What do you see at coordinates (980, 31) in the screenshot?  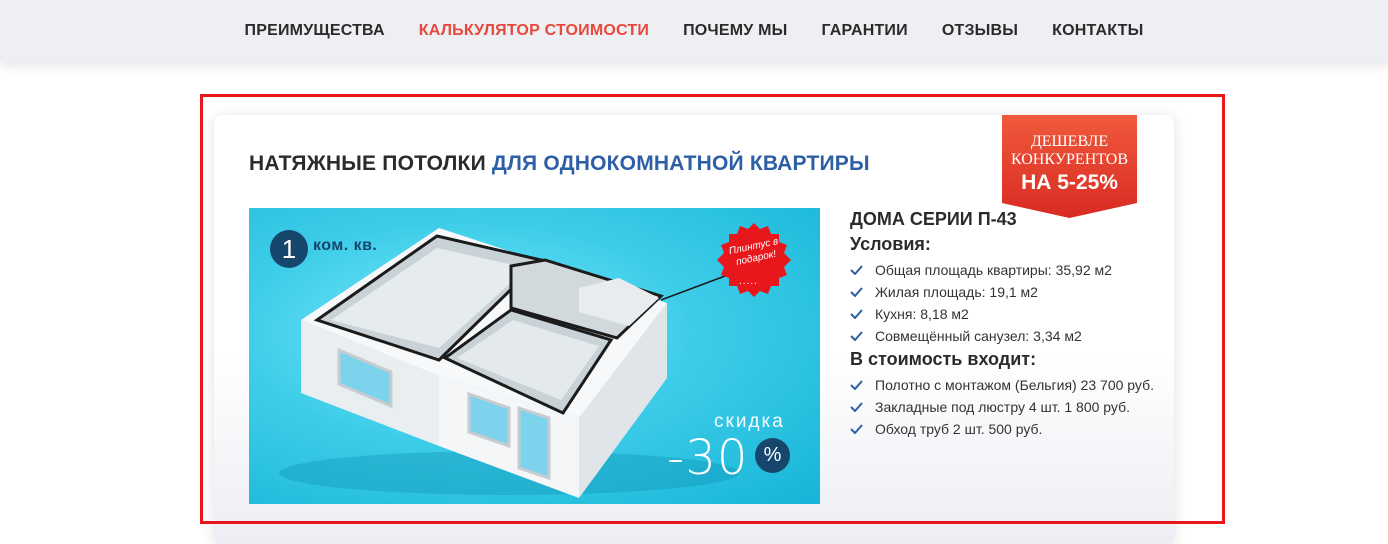 I see `nav-item-reviews: ОТЗЫВЫ` at bounding box center [980, 31].